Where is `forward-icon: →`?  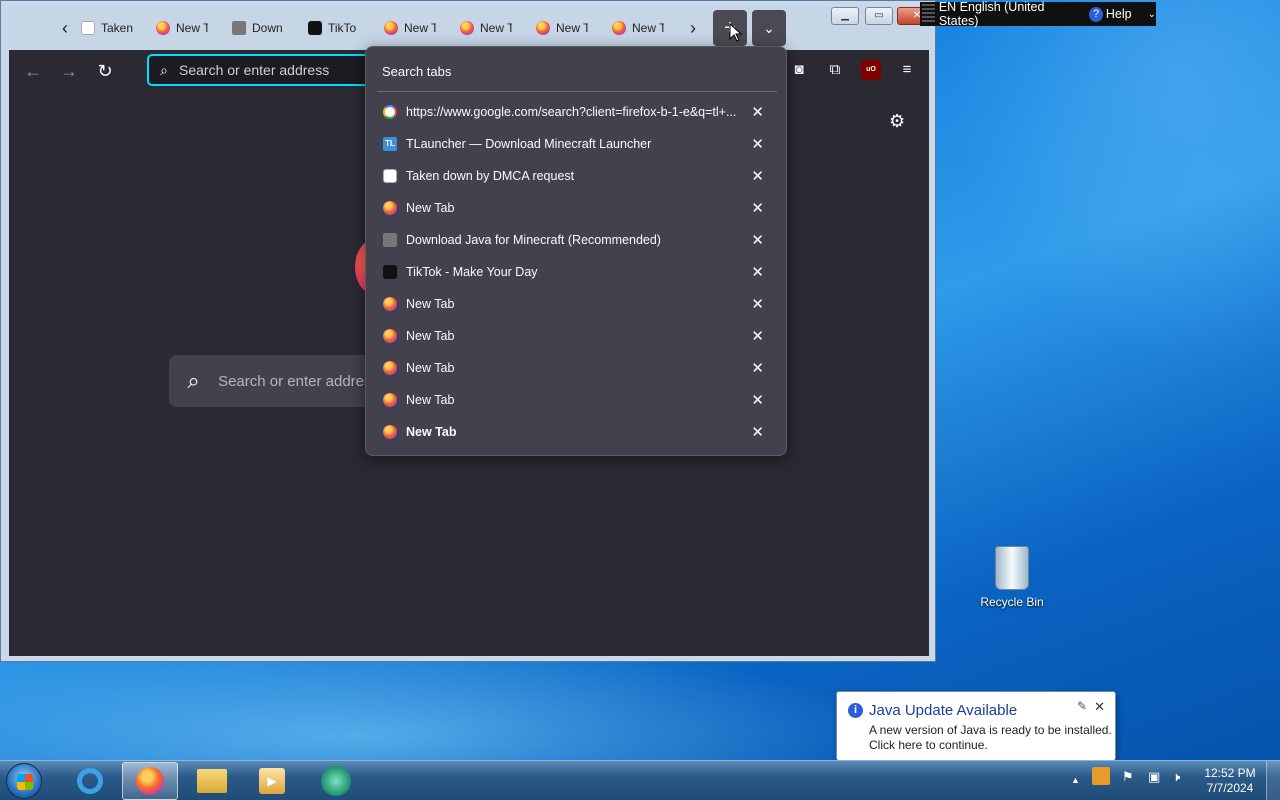 forward-icon: → is located at coordinates (69, 71).